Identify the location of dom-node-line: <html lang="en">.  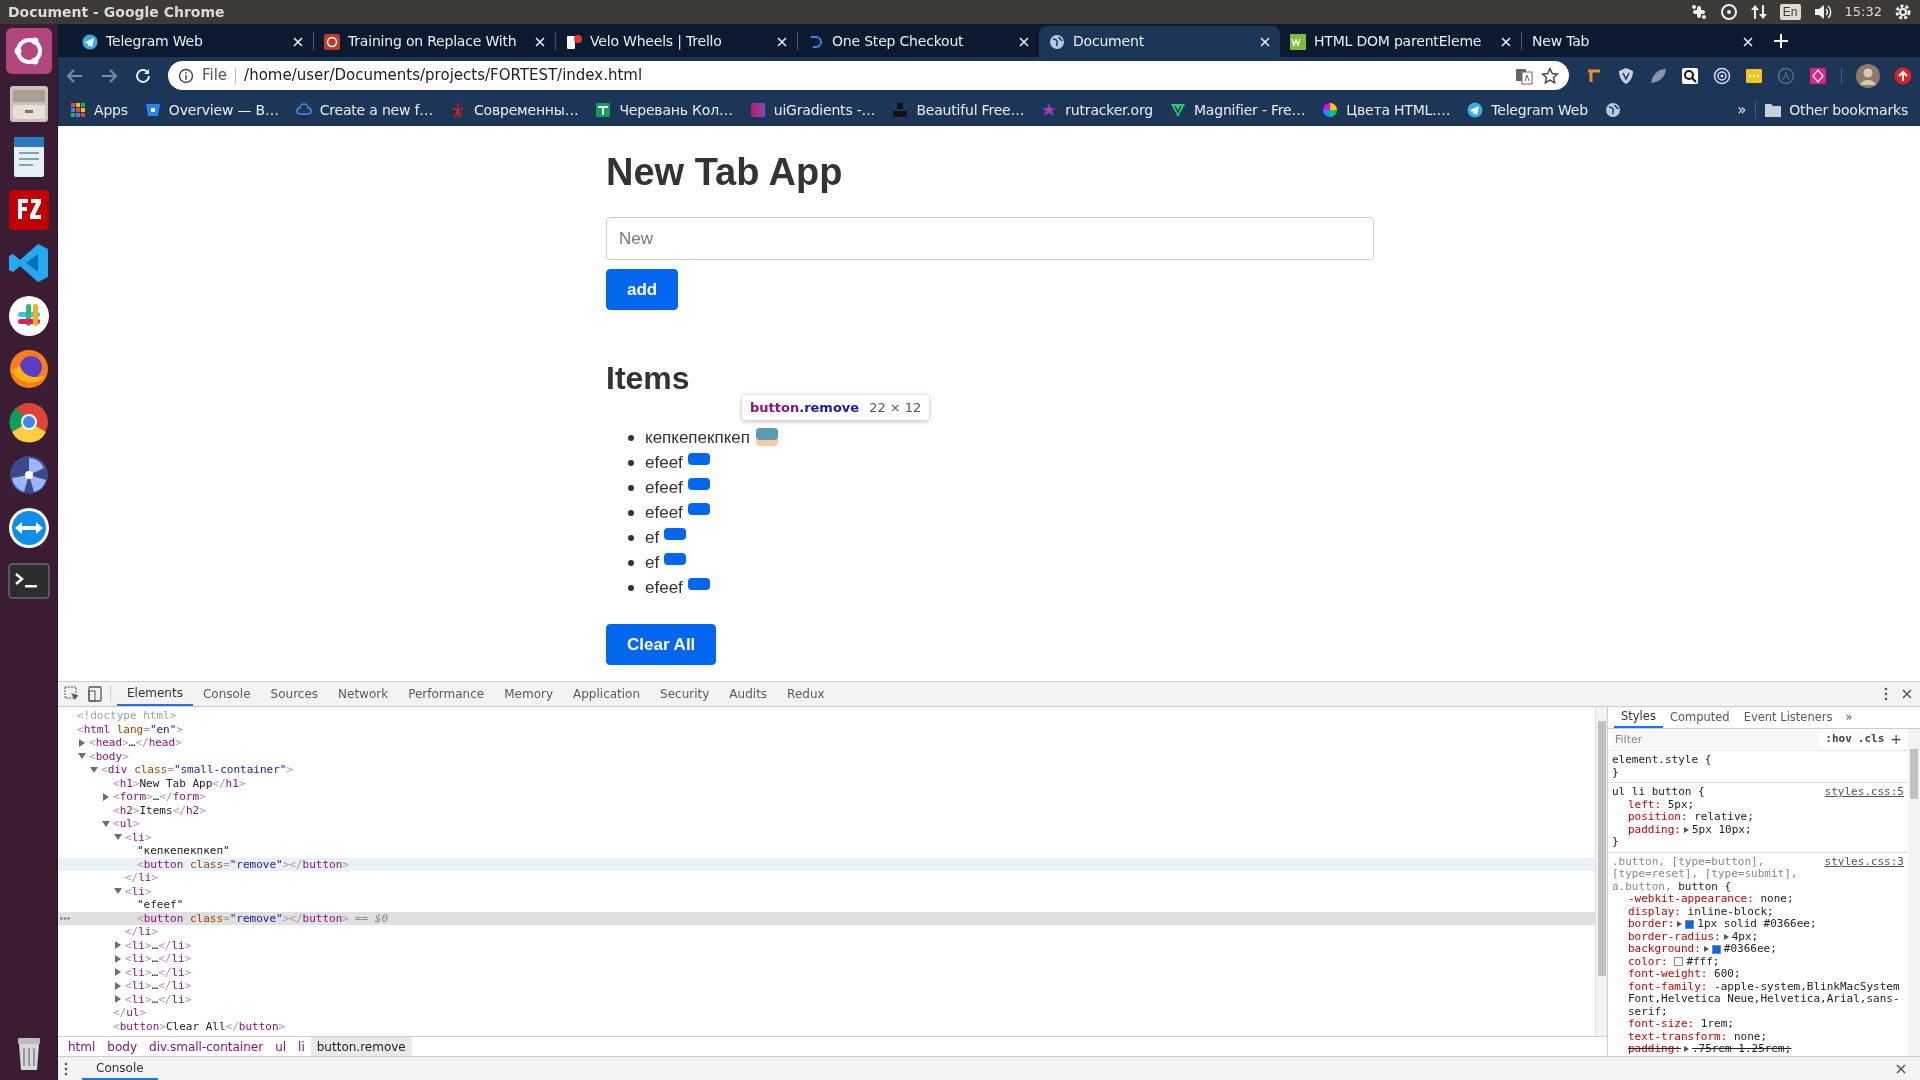
(130, 729).